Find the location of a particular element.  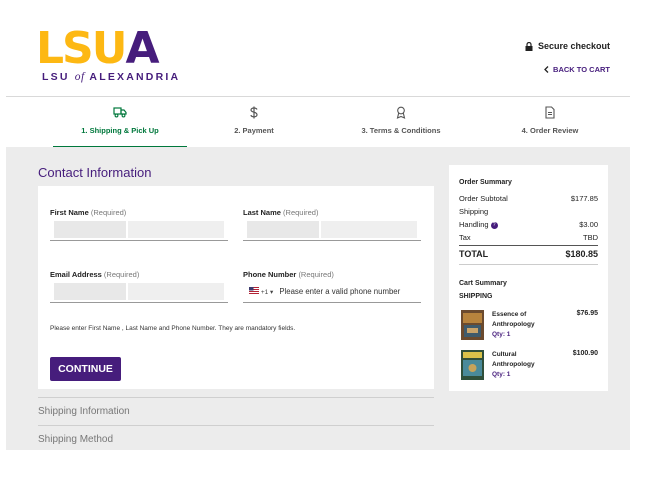

cart-item-price: $76.95 is located at coordinates (587, 313).